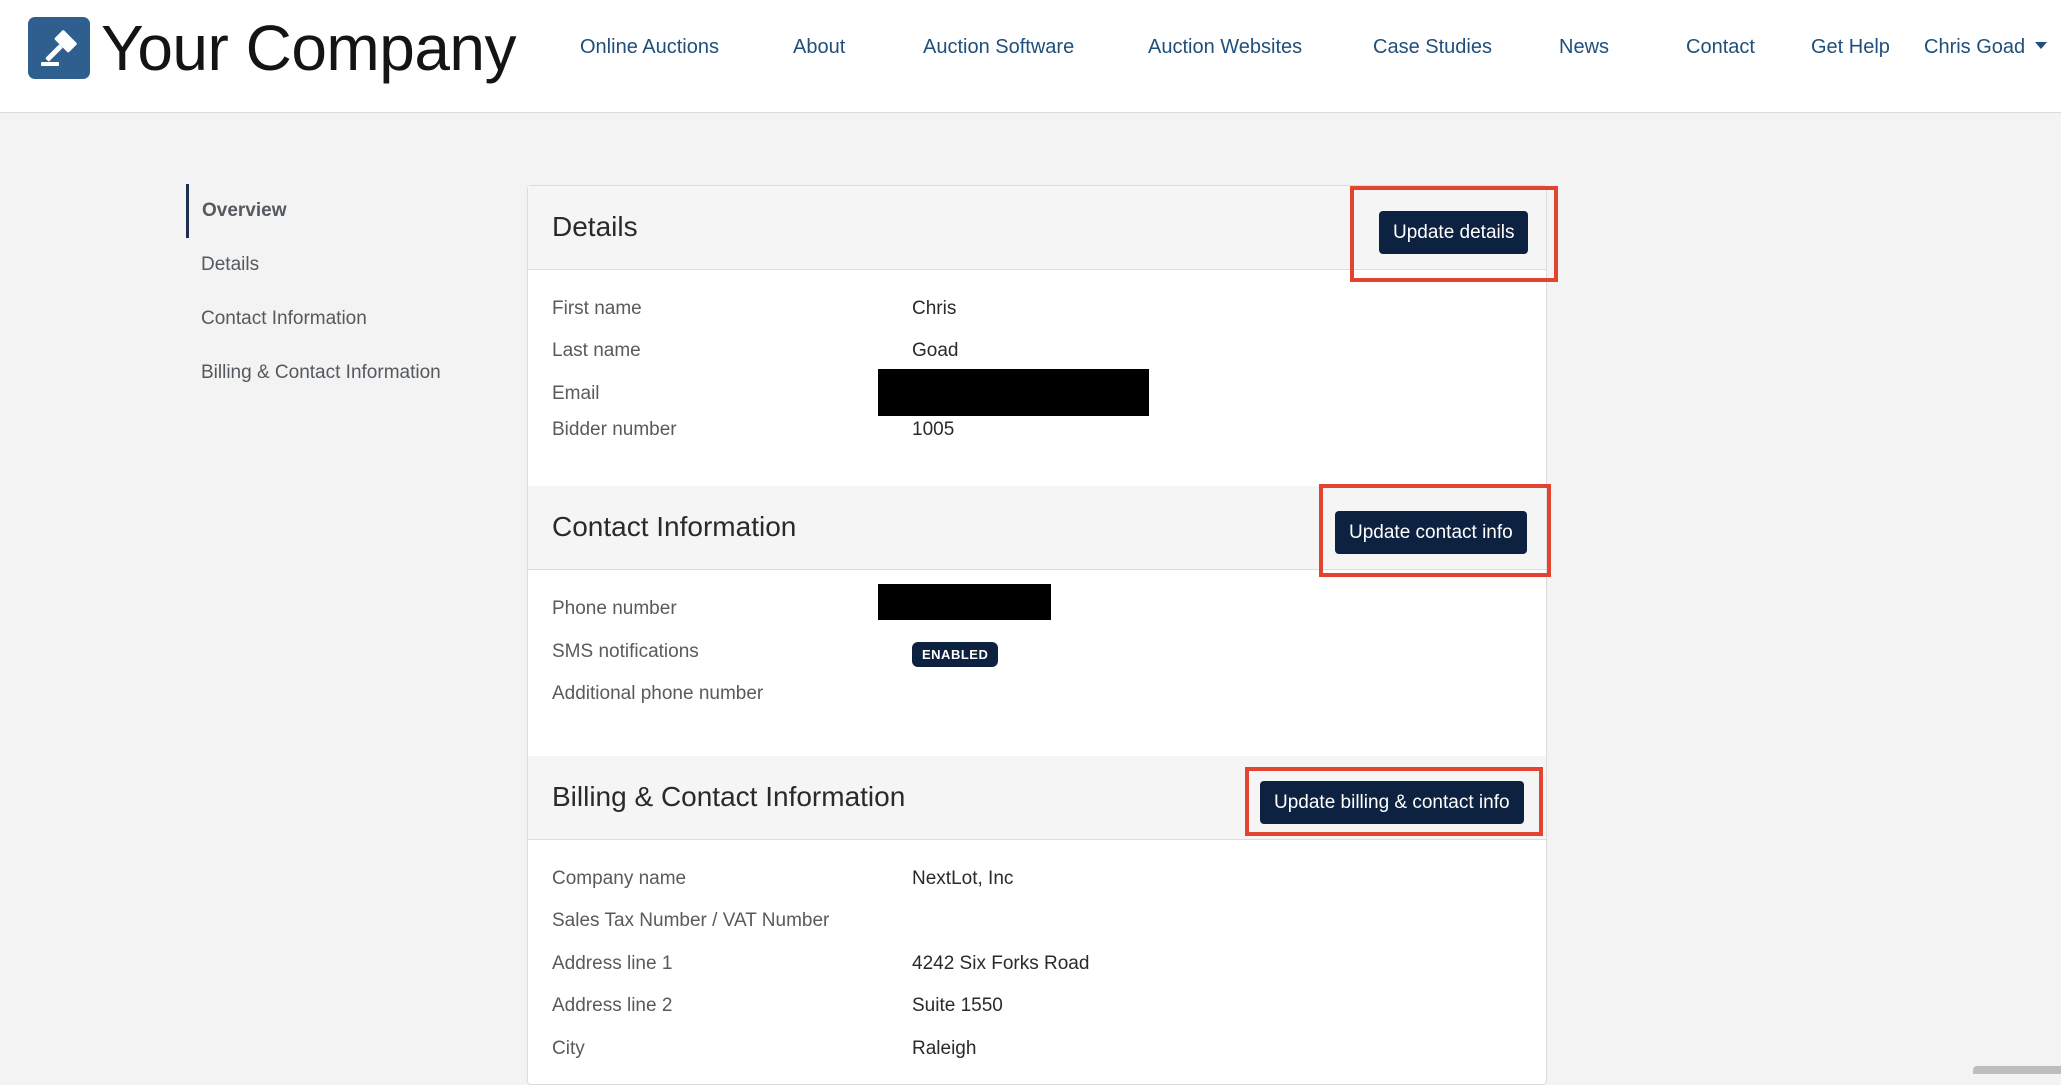 This screenshot has height=1085, width=2061. What do you see at coordinates (764, 1049) in the screenshot?
I see `billing-row-city: City Raleigh` at bounding box center [764, 1049].